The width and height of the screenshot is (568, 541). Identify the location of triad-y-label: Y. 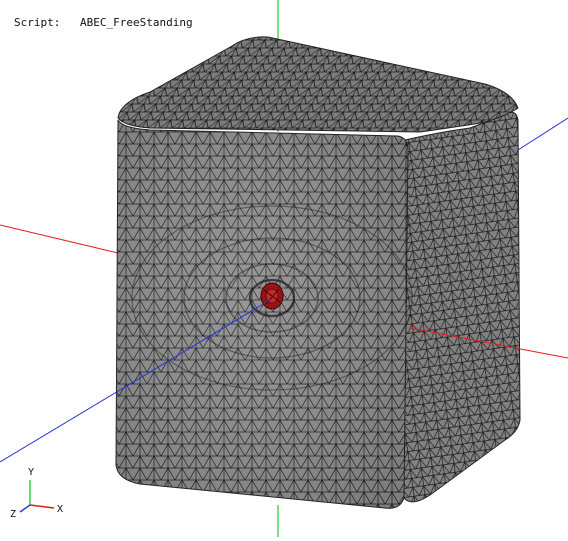
(31, 472).